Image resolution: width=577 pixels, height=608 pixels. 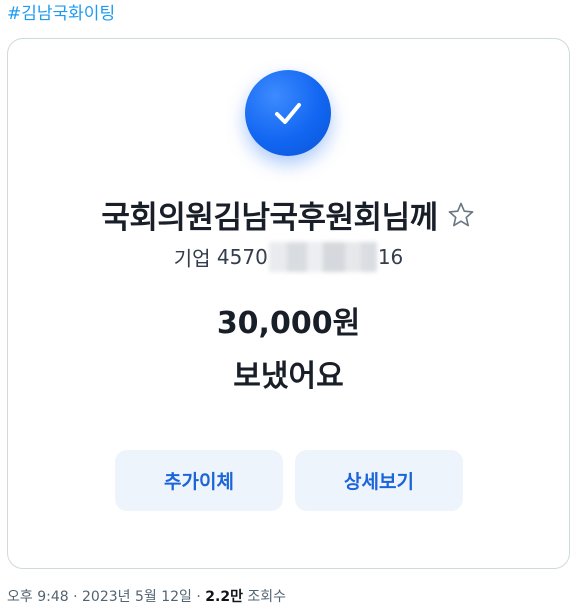 I want to click on post-time: 오후 9:48, so click(x=38, y=597).